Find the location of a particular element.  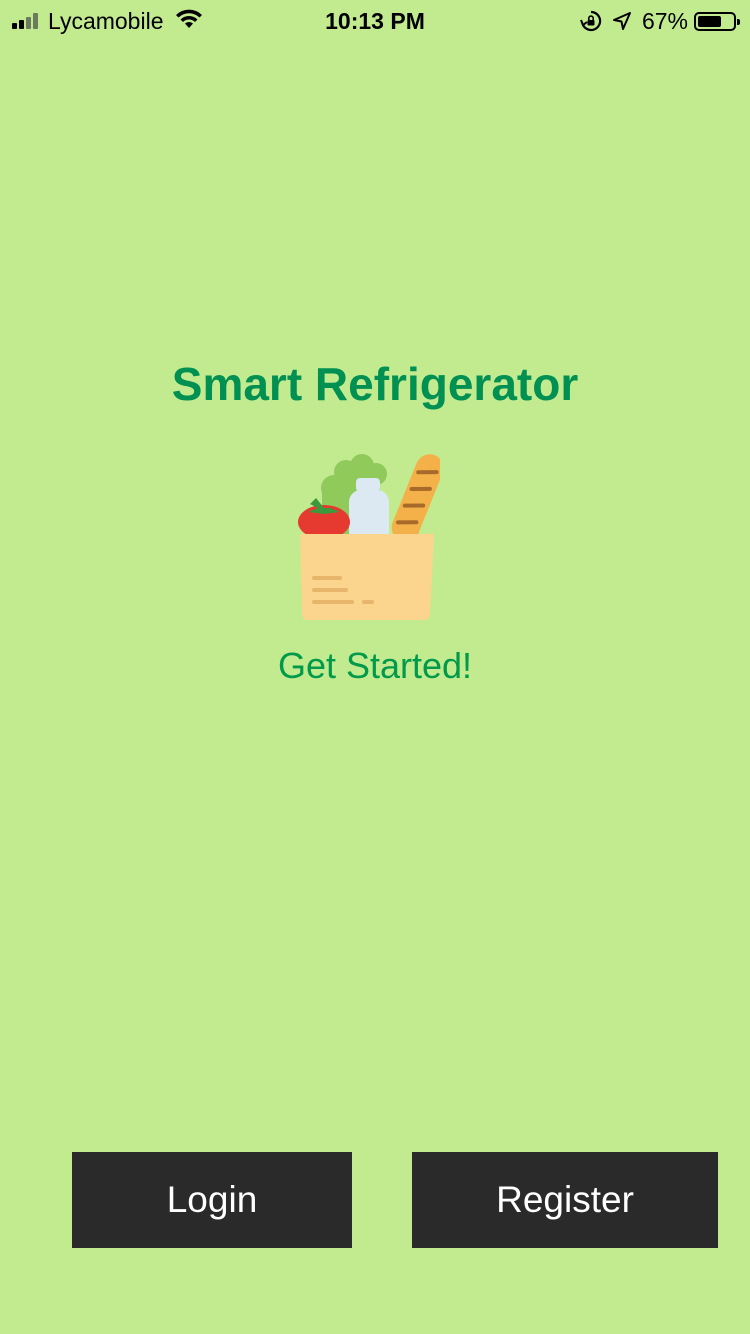

login-button: Login is located at coordinates (212, 1200).